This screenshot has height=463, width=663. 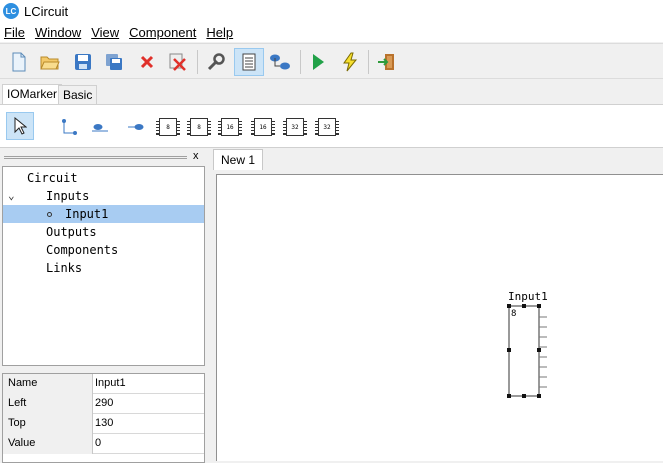 What do you see at coordinates (238, 159) in the screenshot?
I see `tab-new-1: New 1` at bounding box center [238, 159].